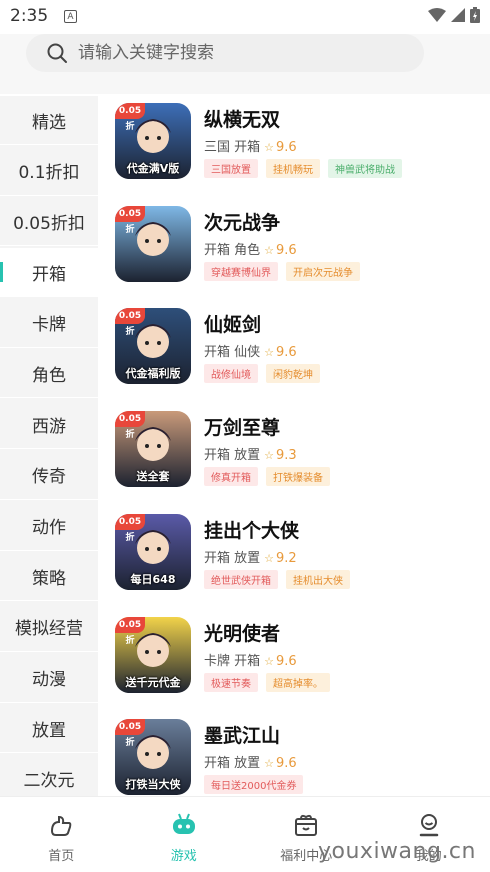  I want to click on game-tags: 三国放置挂机畅玩神兽武将助战, so click(303, 168).